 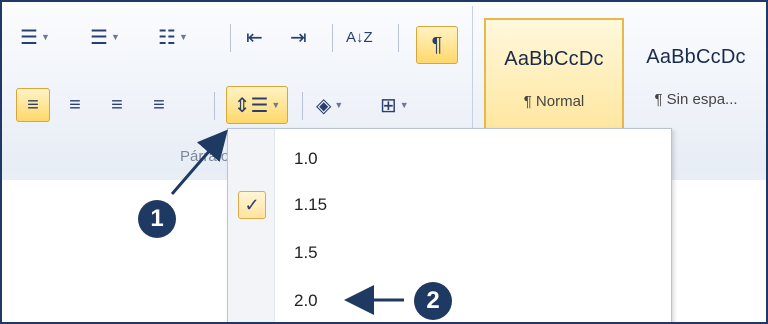 I want to click on callout-badge-2: 2, so click(x=433, y=301).